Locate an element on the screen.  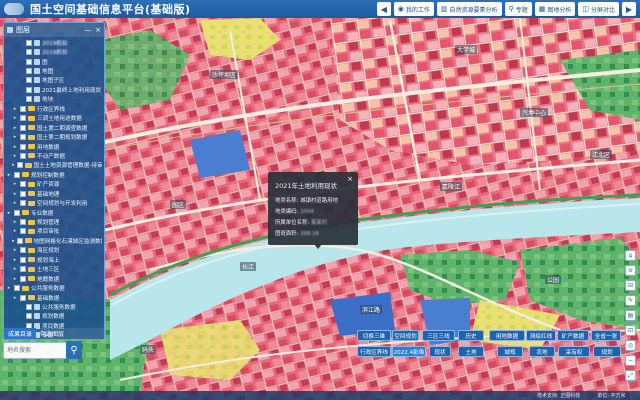
layer-tree-item: 规划数据 is located at coordinates (54, 316).